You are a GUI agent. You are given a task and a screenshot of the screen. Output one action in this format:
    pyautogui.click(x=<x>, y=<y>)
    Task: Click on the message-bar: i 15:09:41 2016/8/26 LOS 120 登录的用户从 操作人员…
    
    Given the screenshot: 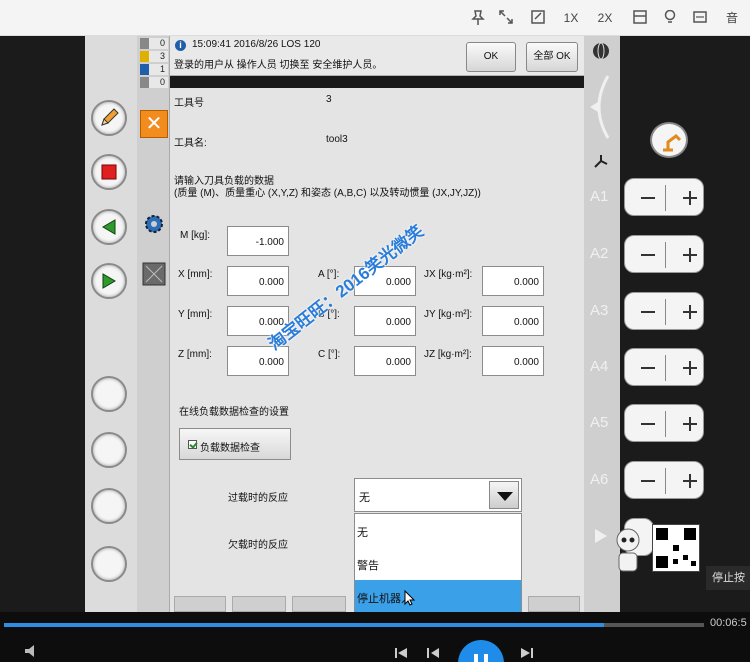 What is the action you would take?
    pyautogui.click(x=377, y=56)
    